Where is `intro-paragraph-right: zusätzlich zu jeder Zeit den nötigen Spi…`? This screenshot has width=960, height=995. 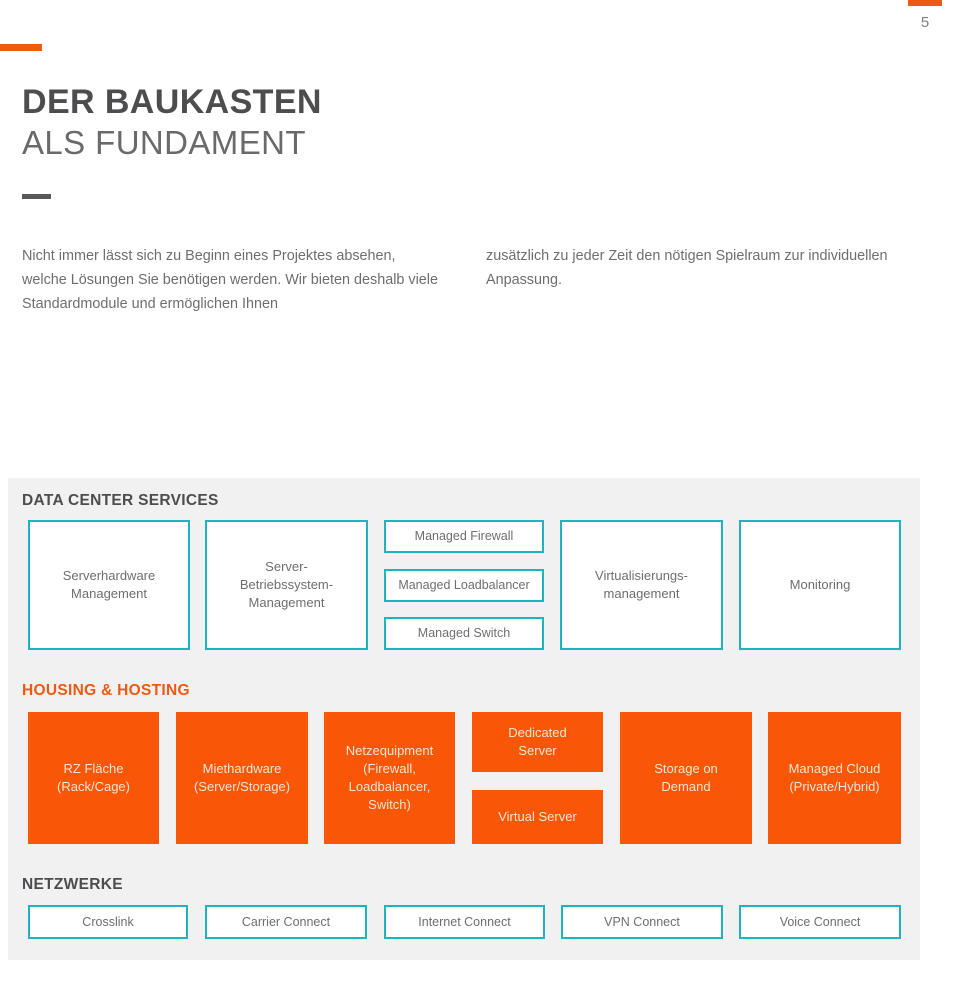 intro-paragraph-right: zusätzlich zu jeder Zeit den nötigen Spi… is located at coordinates (687, 268).